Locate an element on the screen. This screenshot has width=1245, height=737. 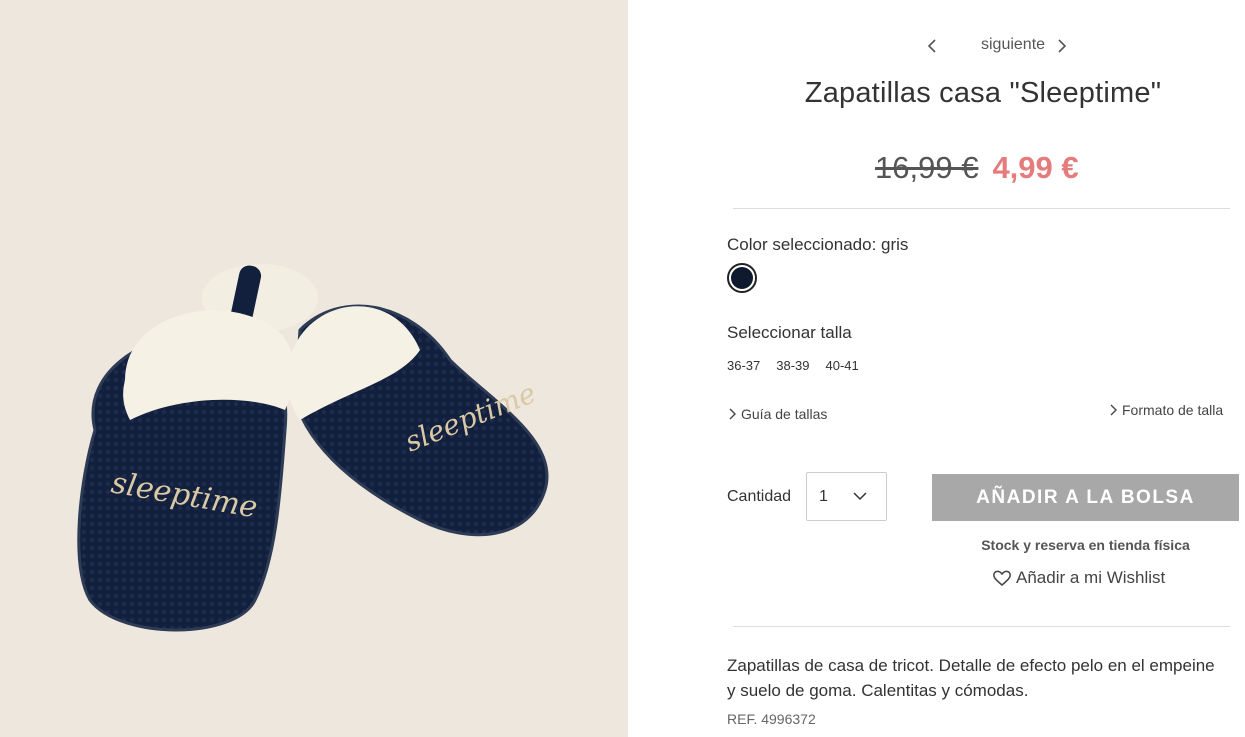
next-arrow-icon is located at coordinates (1062, 46).